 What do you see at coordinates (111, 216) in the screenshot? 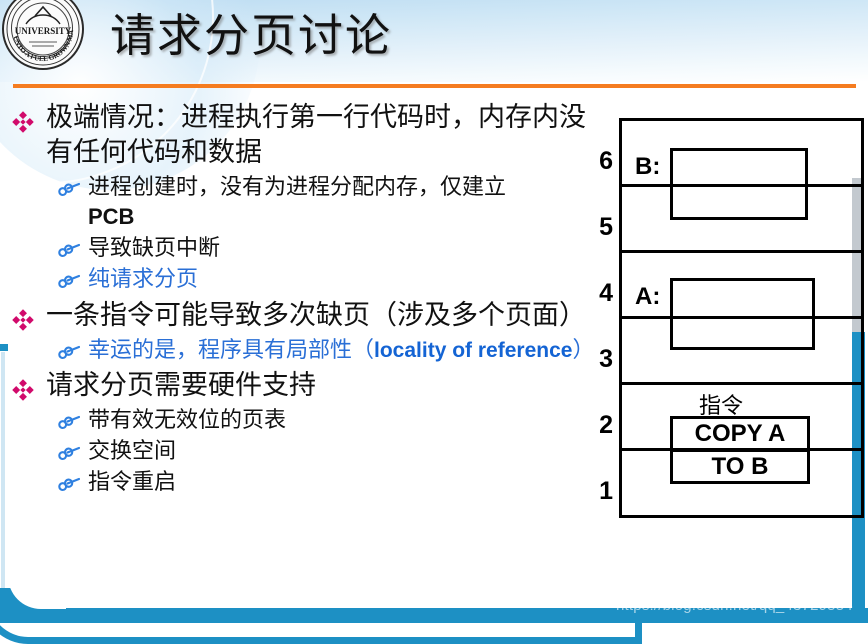
I see `bullet-text-latin: PCB` at bounding box center [111, 216].